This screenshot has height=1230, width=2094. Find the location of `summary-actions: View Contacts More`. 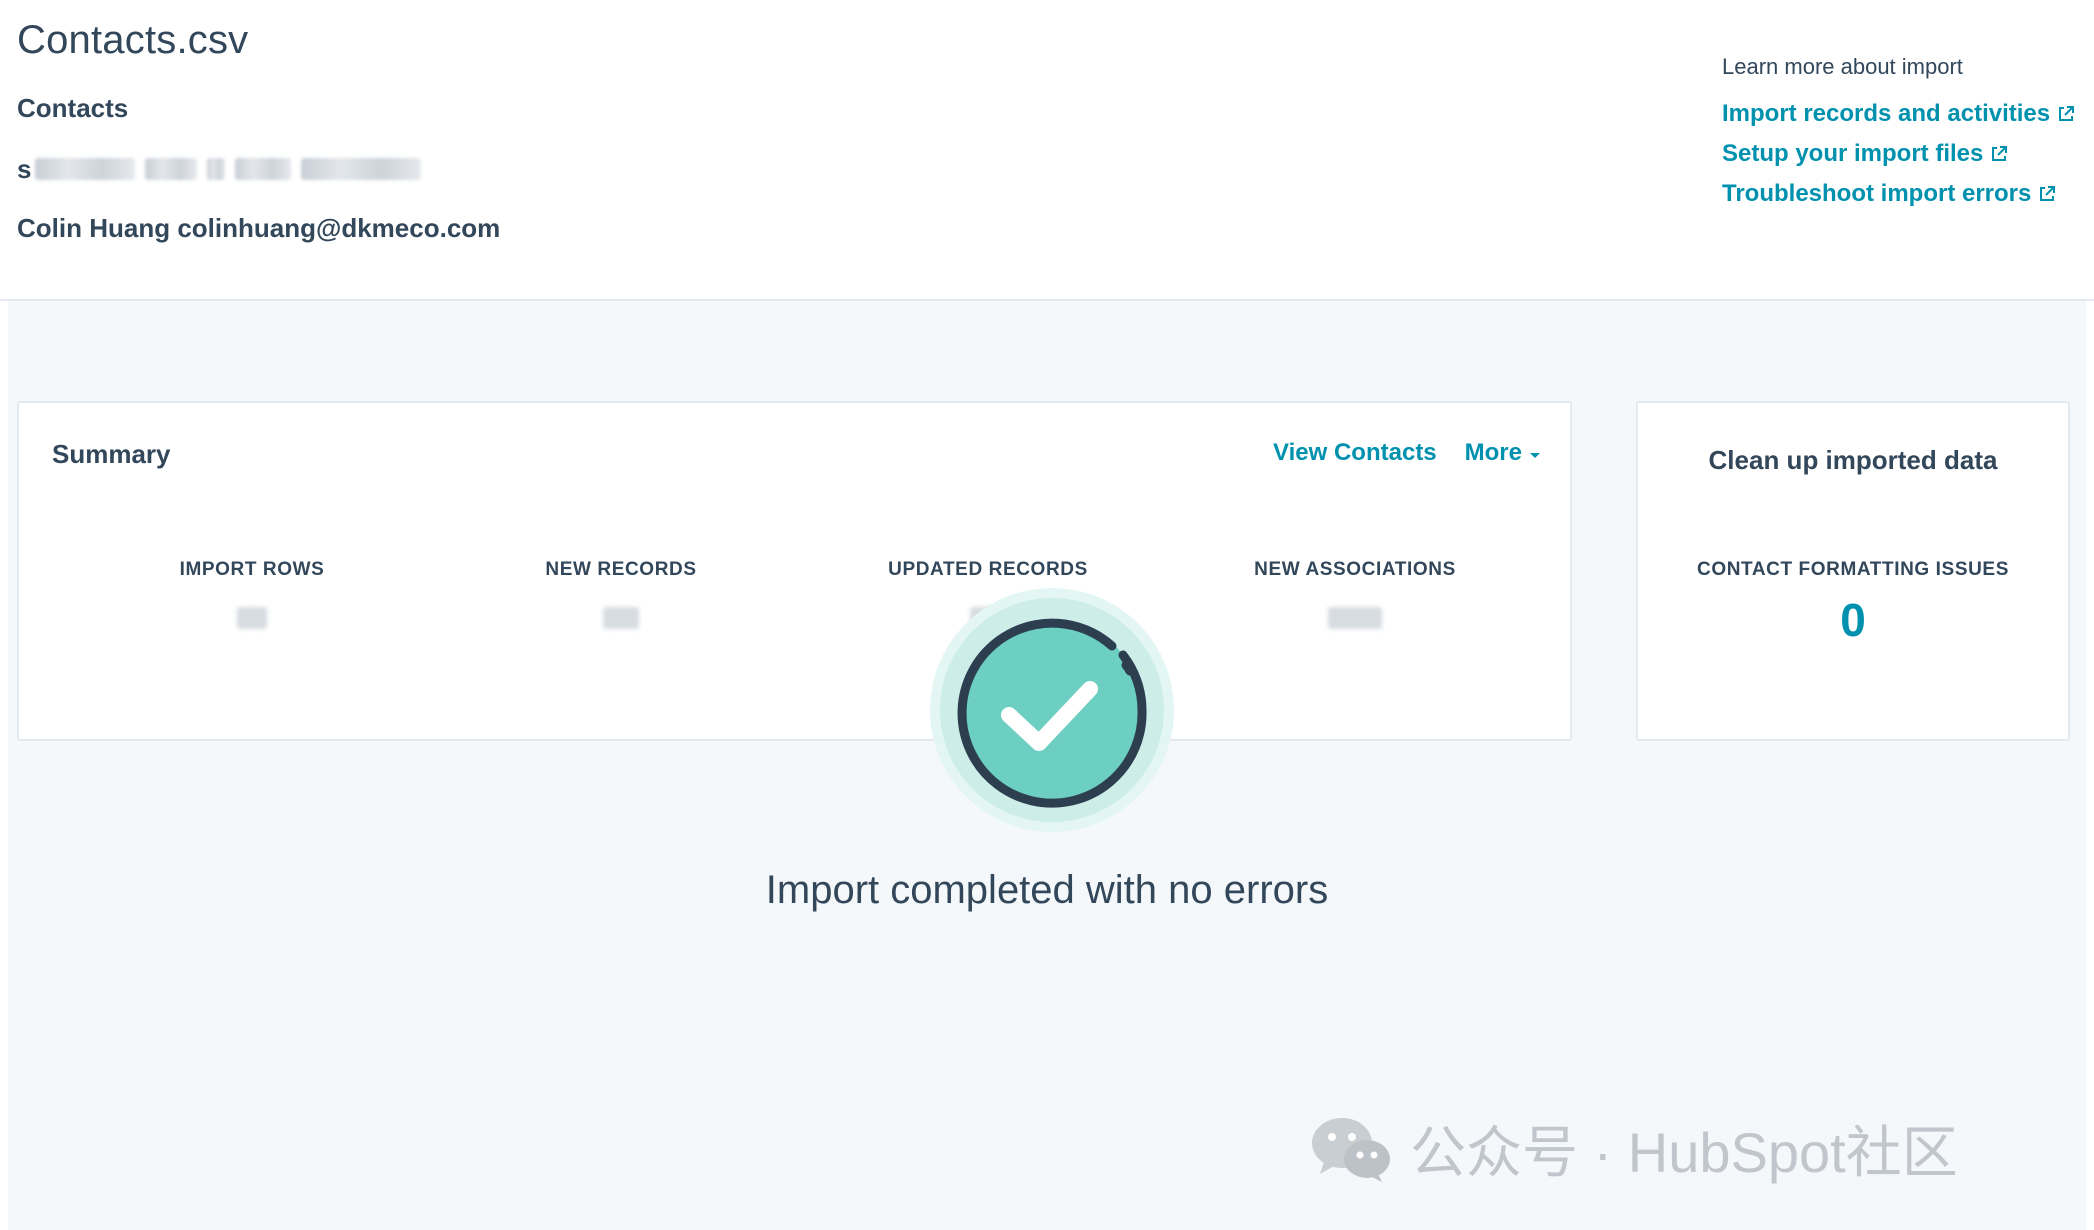

summary-actions: View Contacts More is located at coordinates (1406, 453).